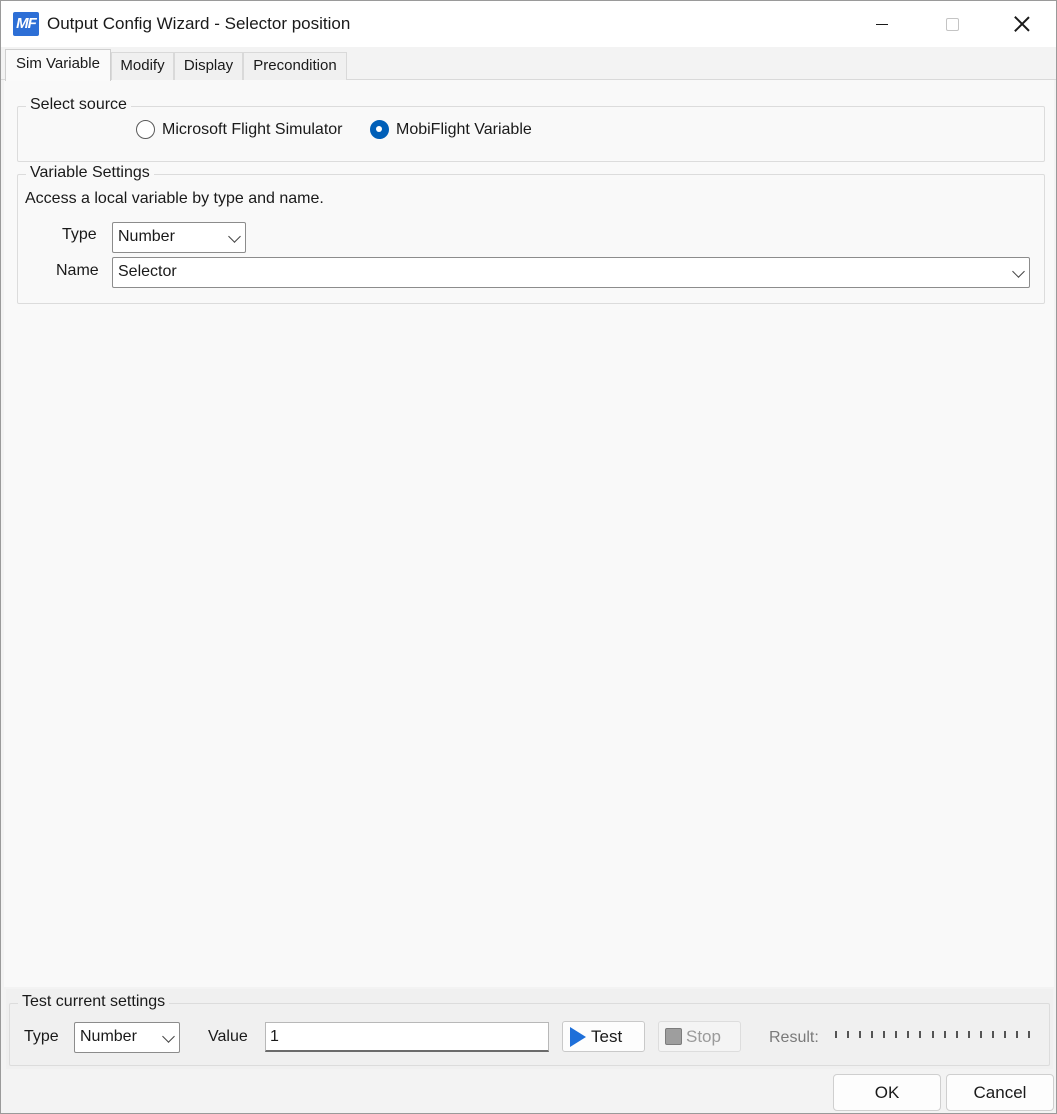 Image resolution: width=1057 pixels, height=1114 pixels. I want to click on result-indicator, so click(932, 1036).